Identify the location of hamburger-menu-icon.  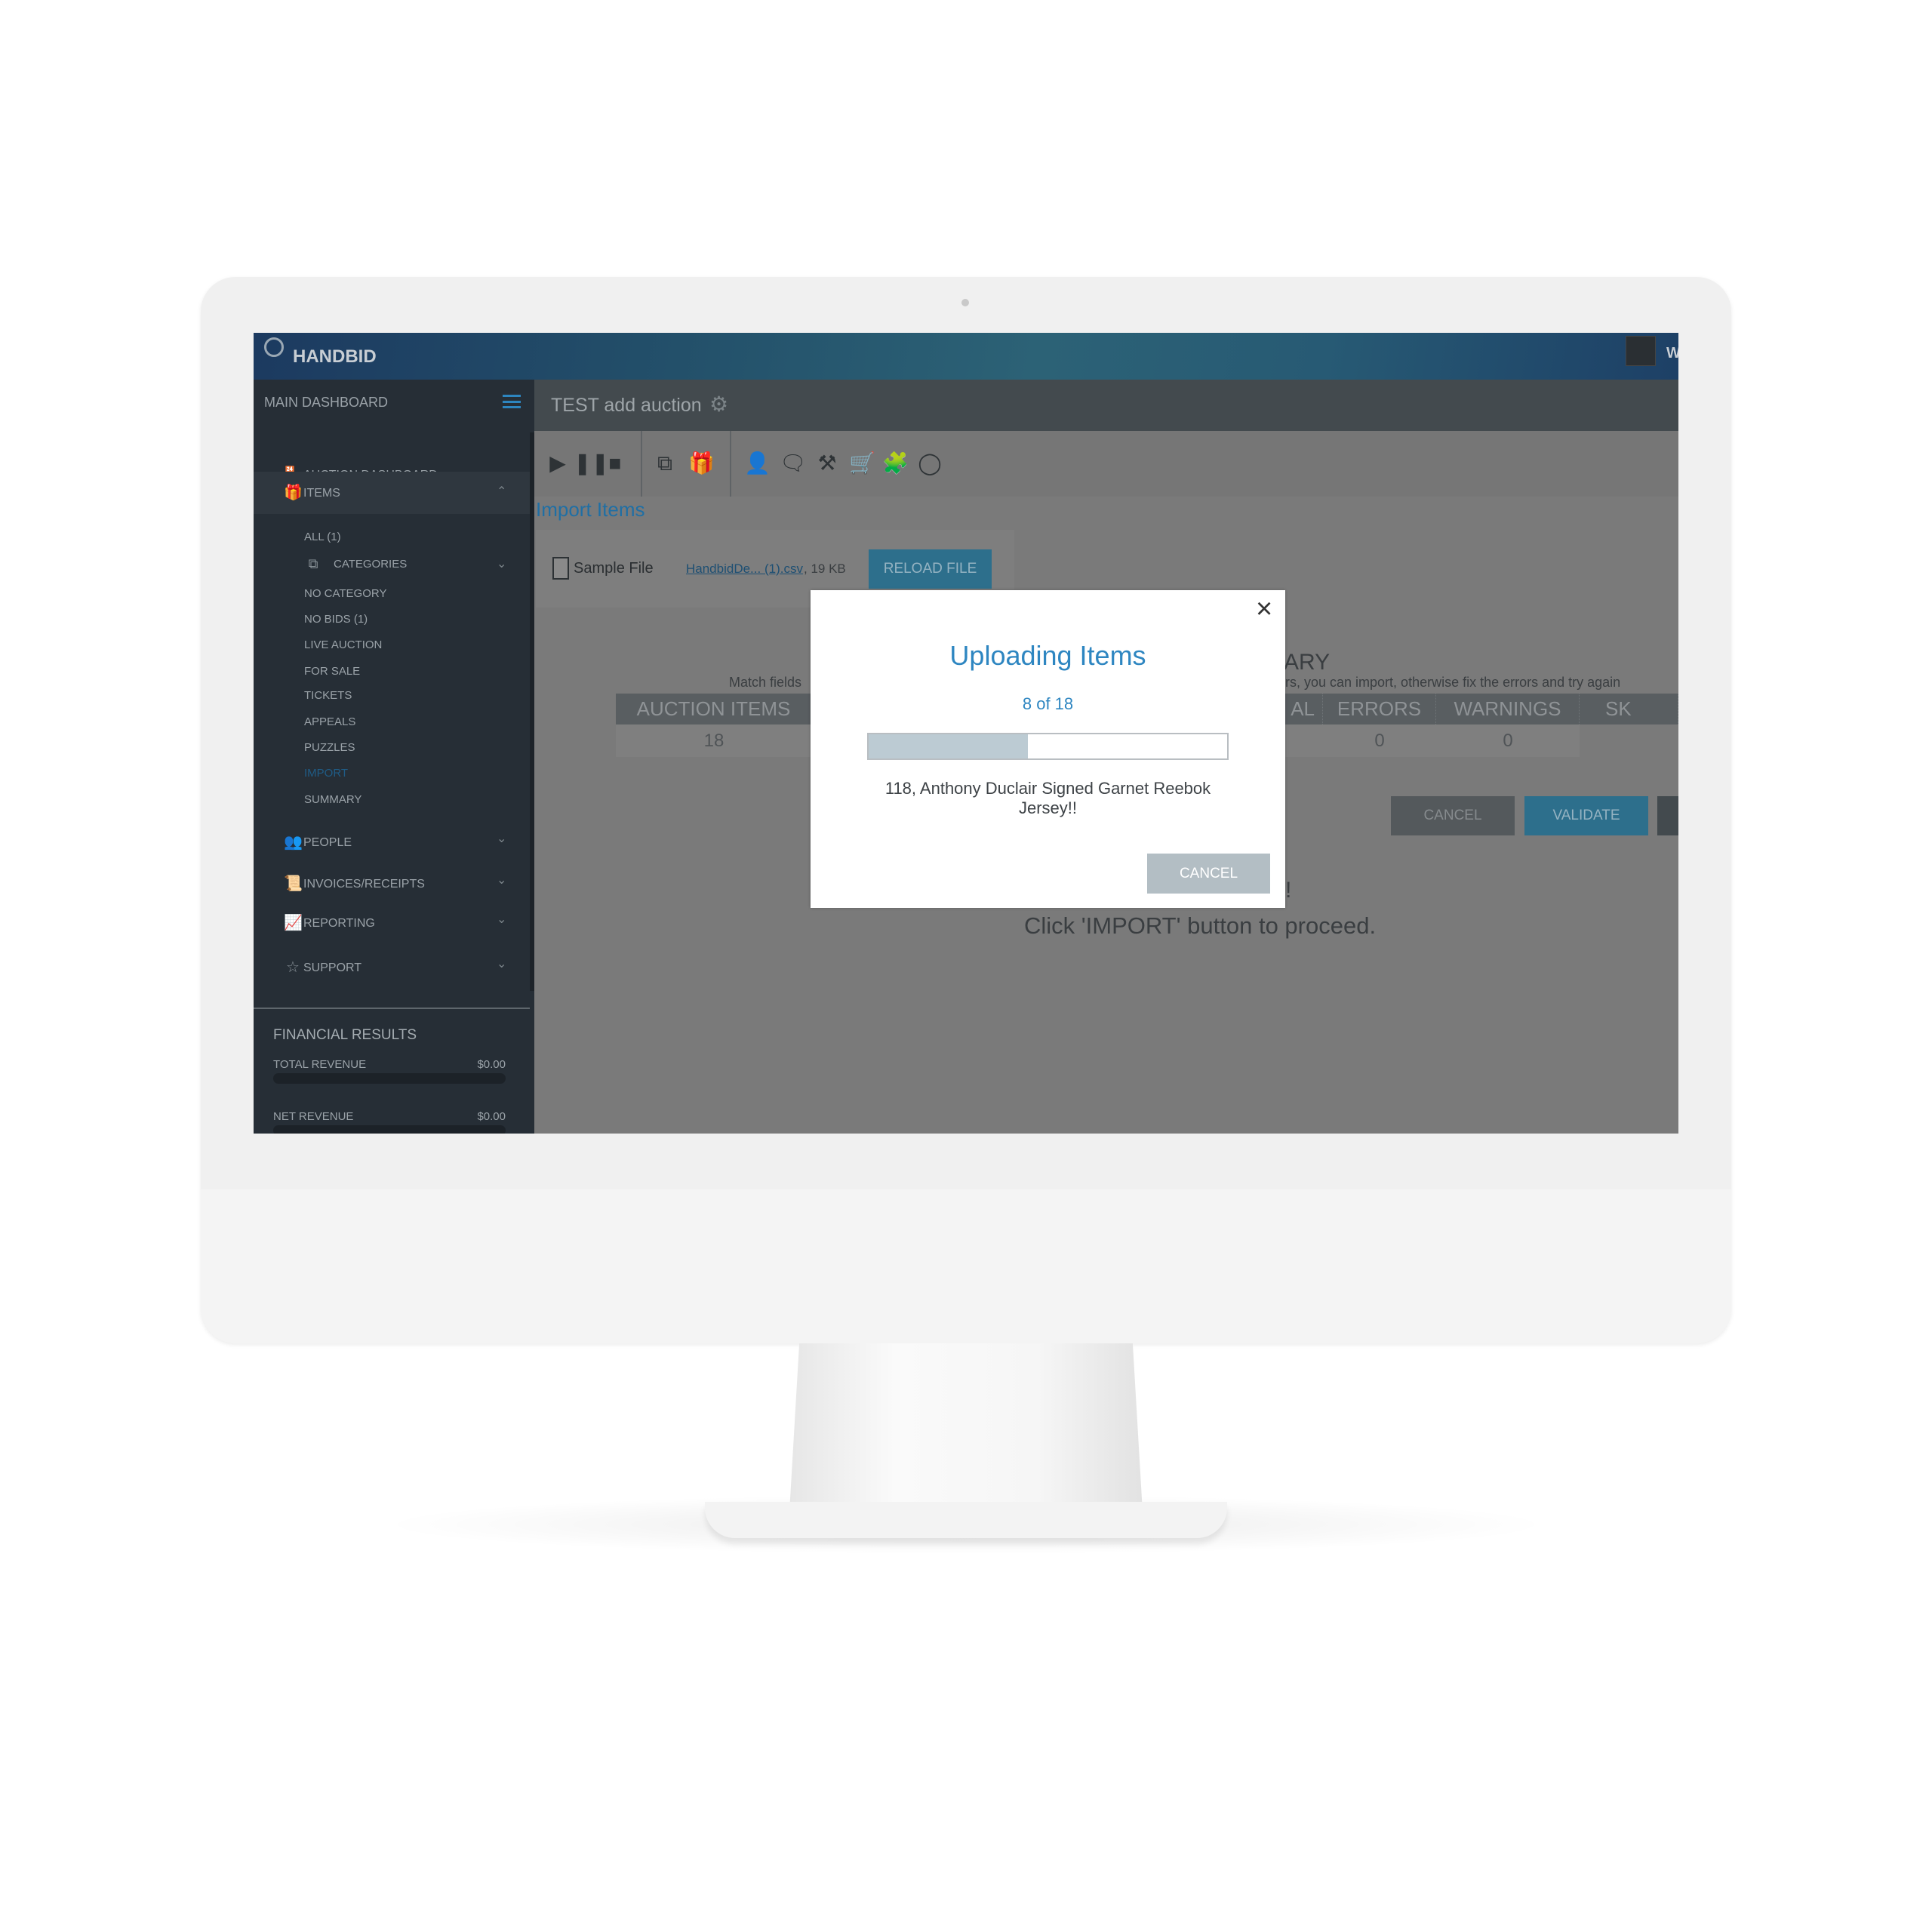
(512, 401).